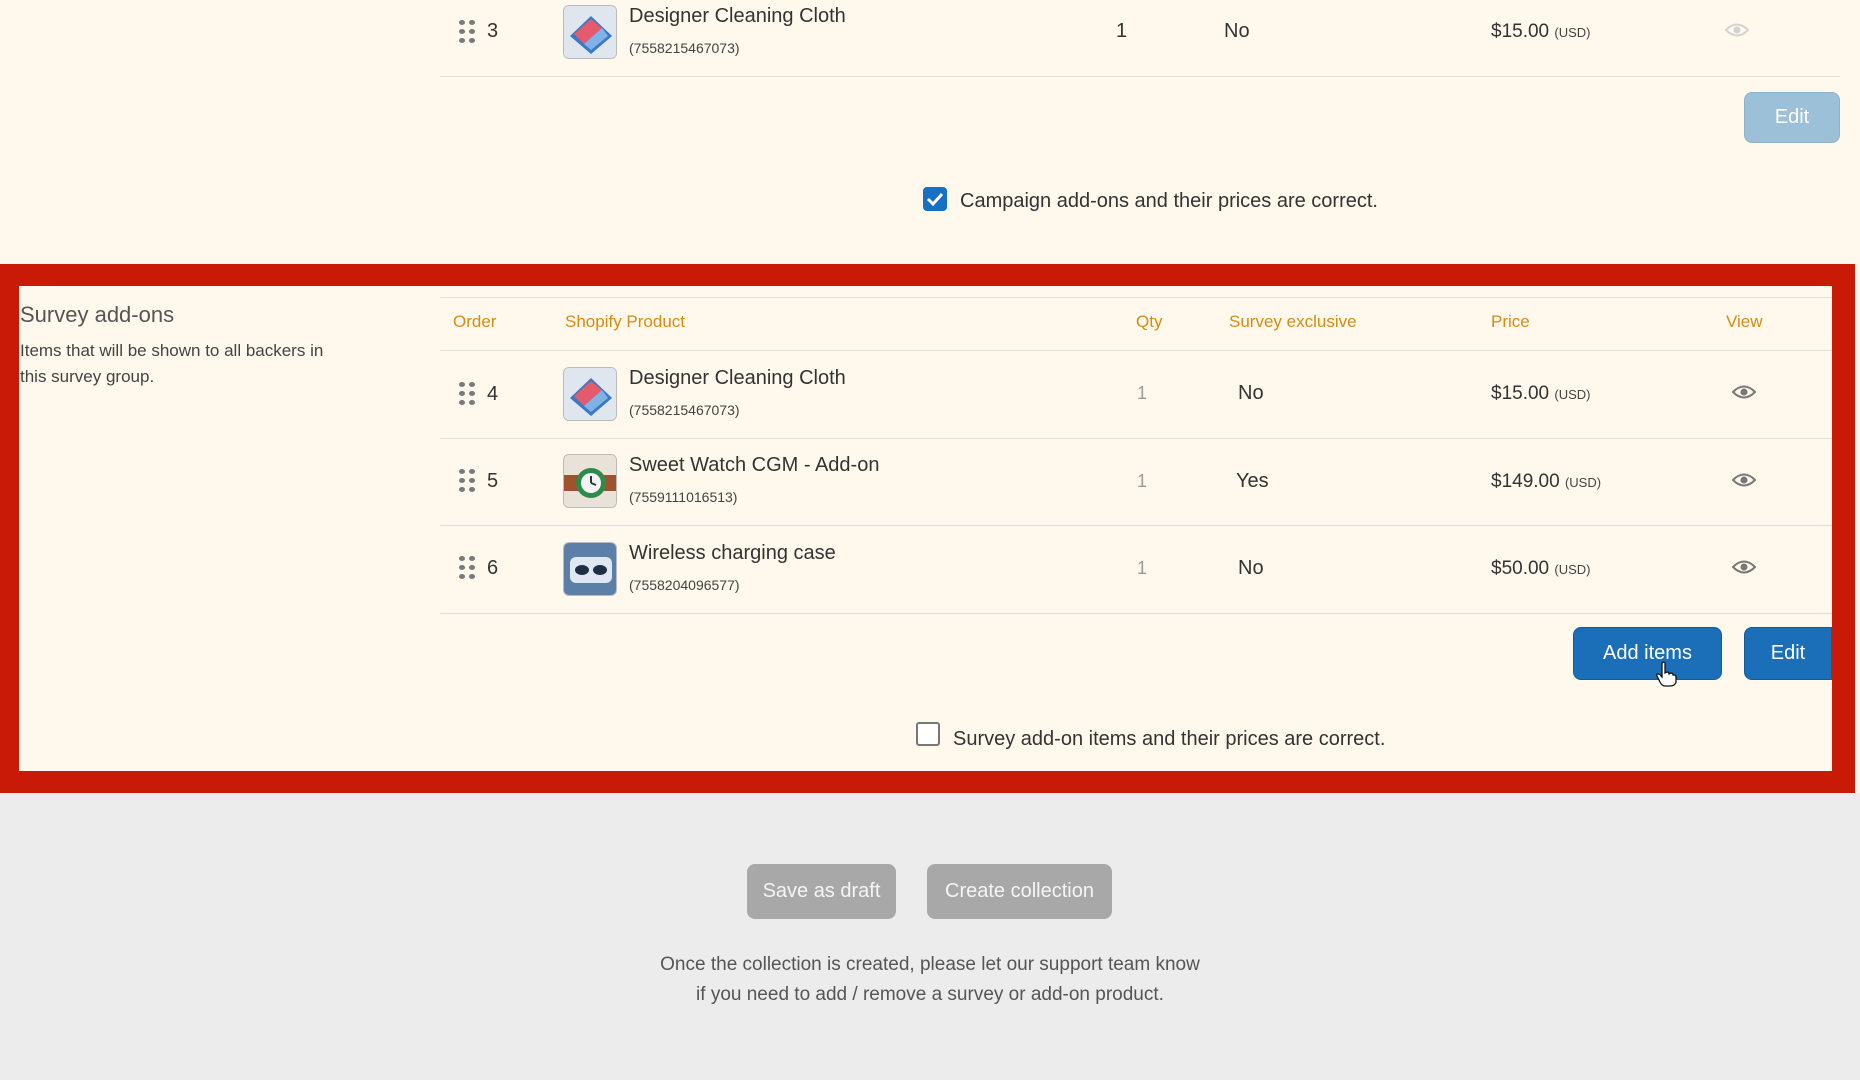  I want to click on row-order-number: 6, so click(493, 568).